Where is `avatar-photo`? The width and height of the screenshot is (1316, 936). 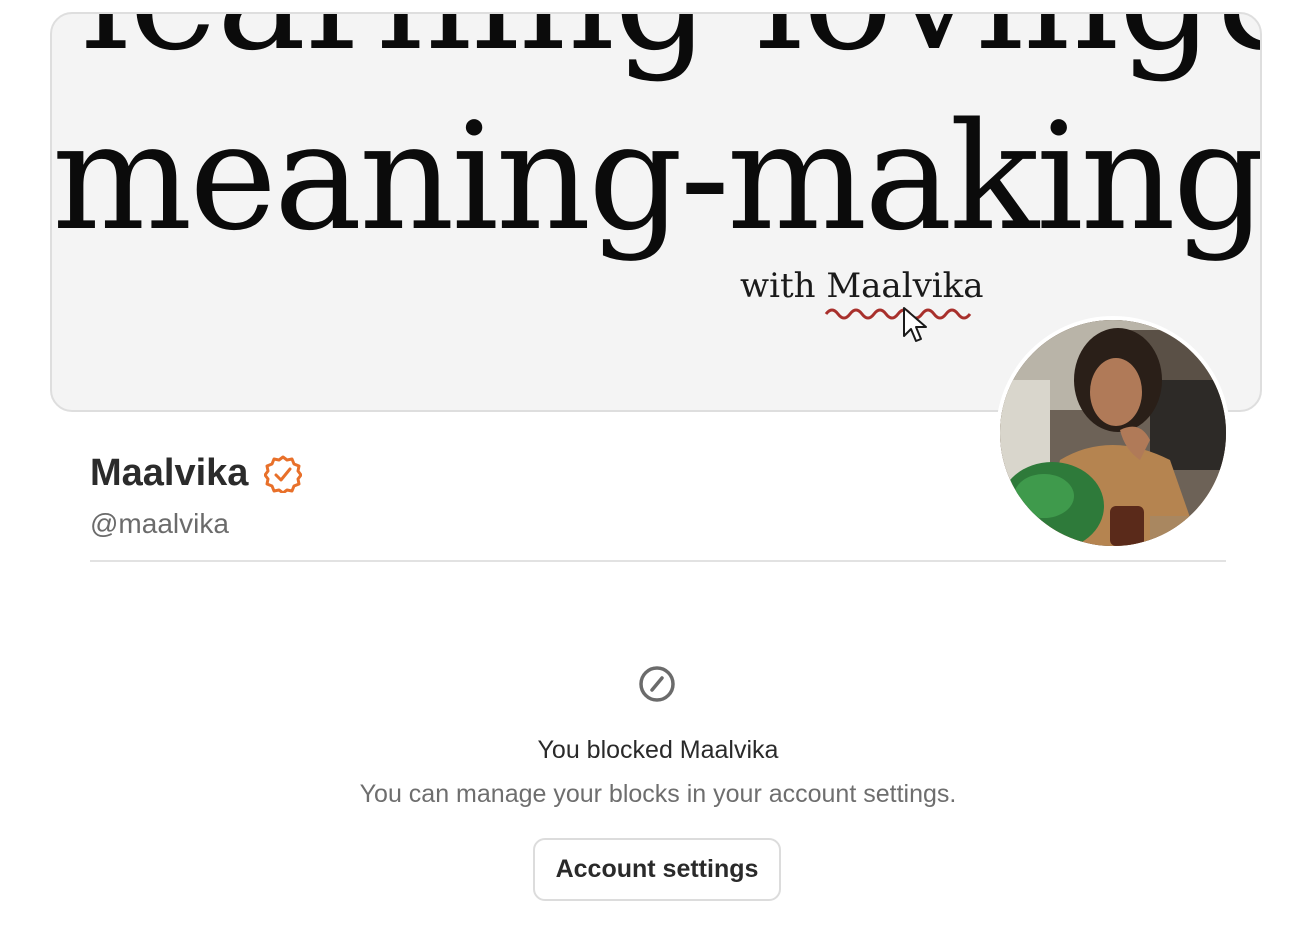 avatar-photo is located at coordinates (1113, 433).